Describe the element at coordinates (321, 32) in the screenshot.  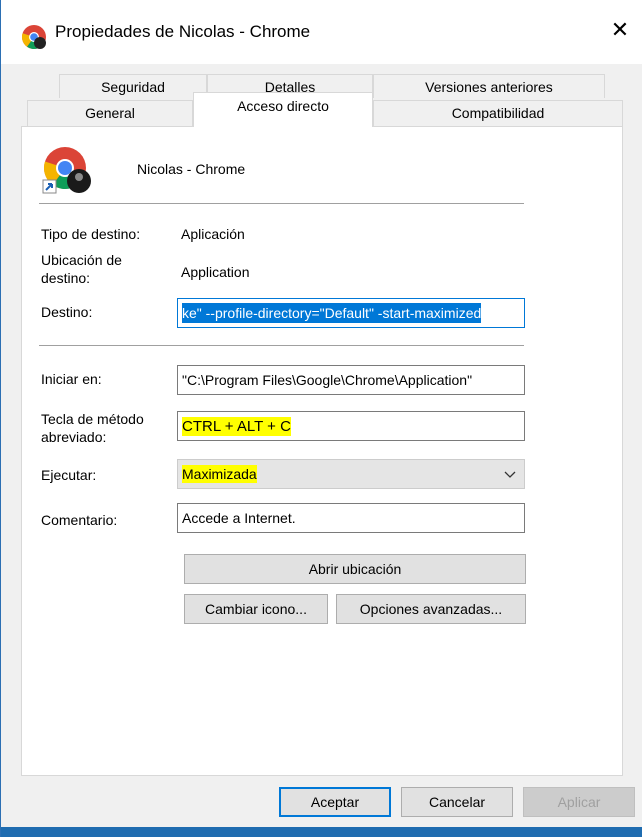
I see `title-bar: Propiedades de Nicolas - Chrome ✕` at that location.